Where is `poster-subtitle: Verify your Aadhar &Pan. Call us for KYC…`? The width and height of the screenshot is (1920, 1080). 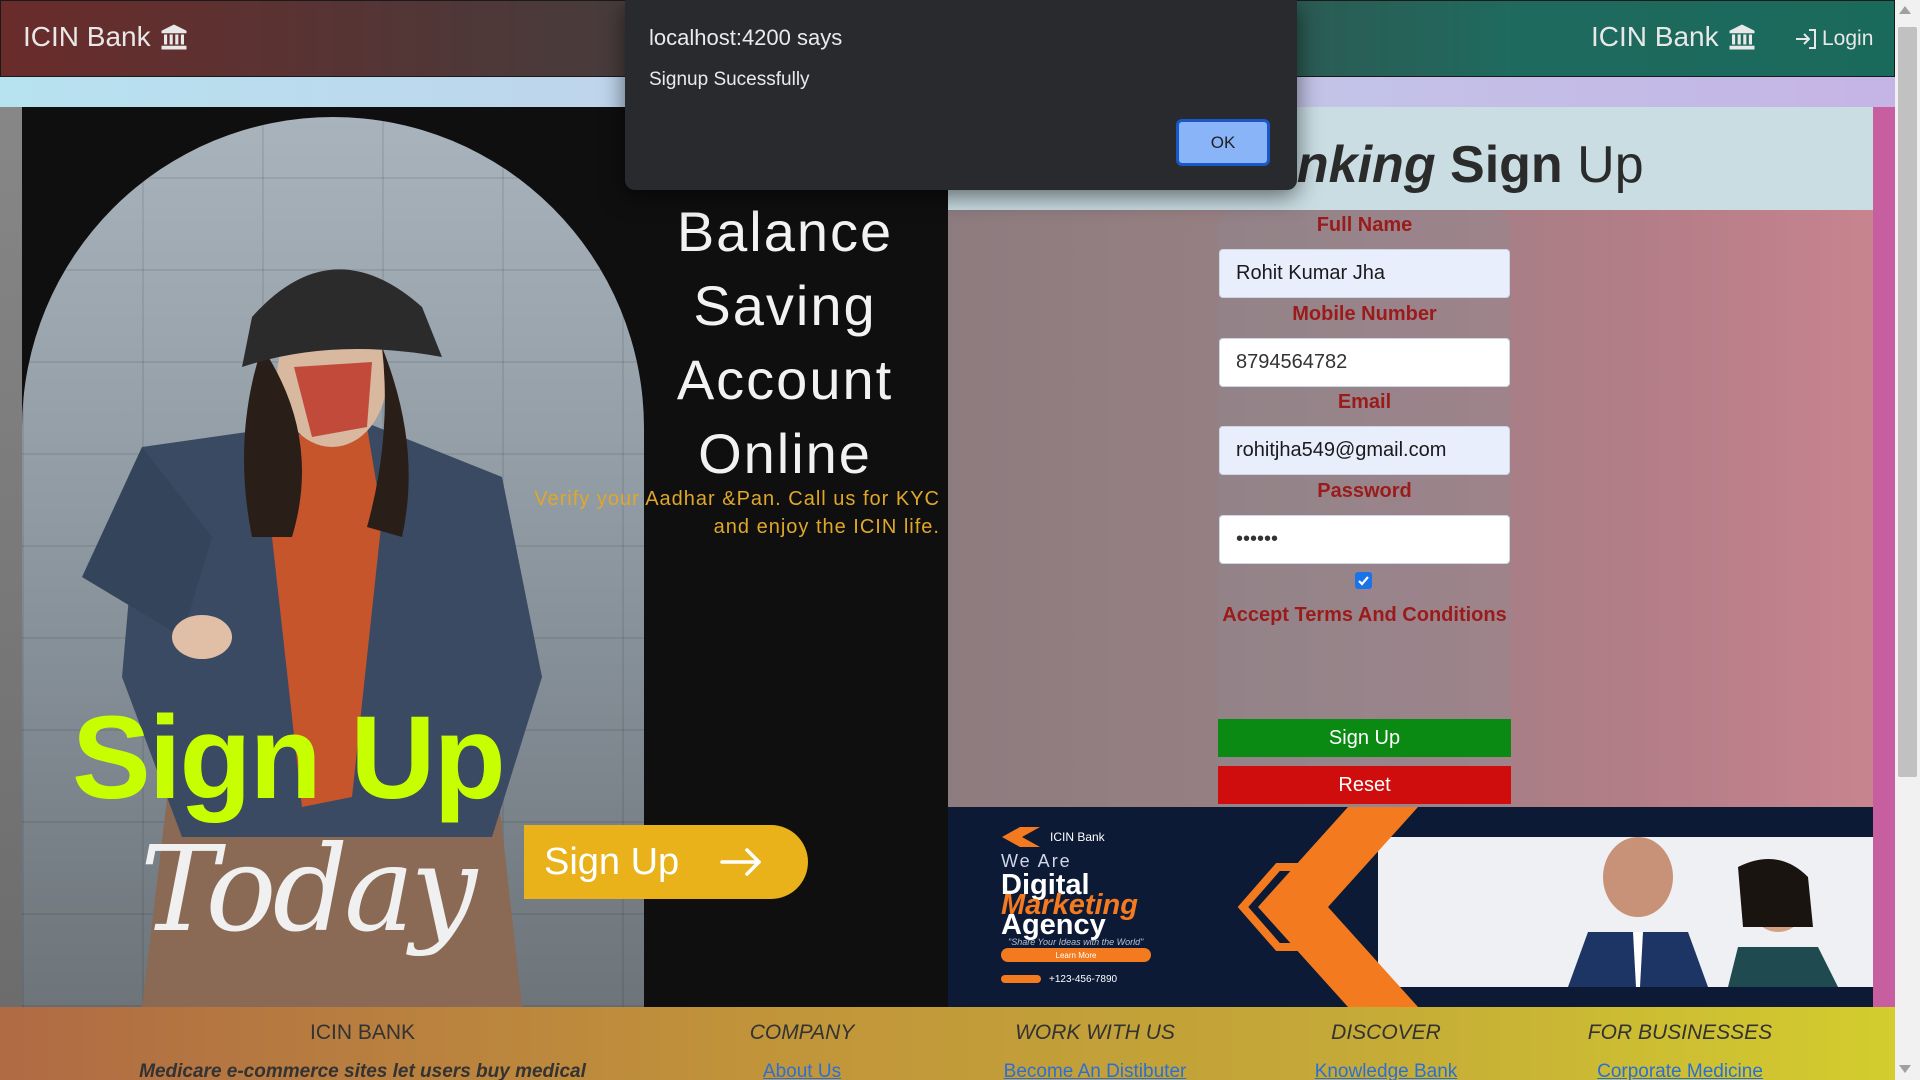 poster-subtitle: Verify your Aadhar &Pan. Call us for KYC… is located at coordinates (737, 513).